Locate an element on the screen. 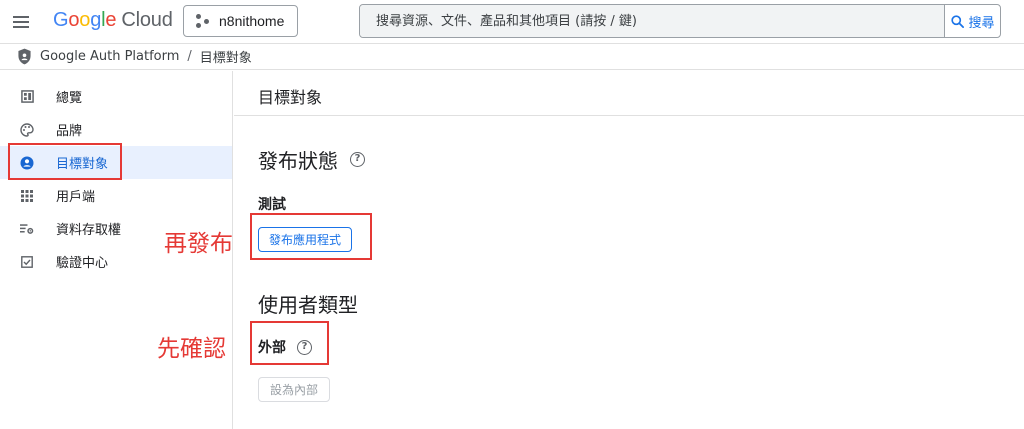 This screenshot has height=429, width=1024. google-cloud-logo: Google Cloud is located at coordinates (113, 20).